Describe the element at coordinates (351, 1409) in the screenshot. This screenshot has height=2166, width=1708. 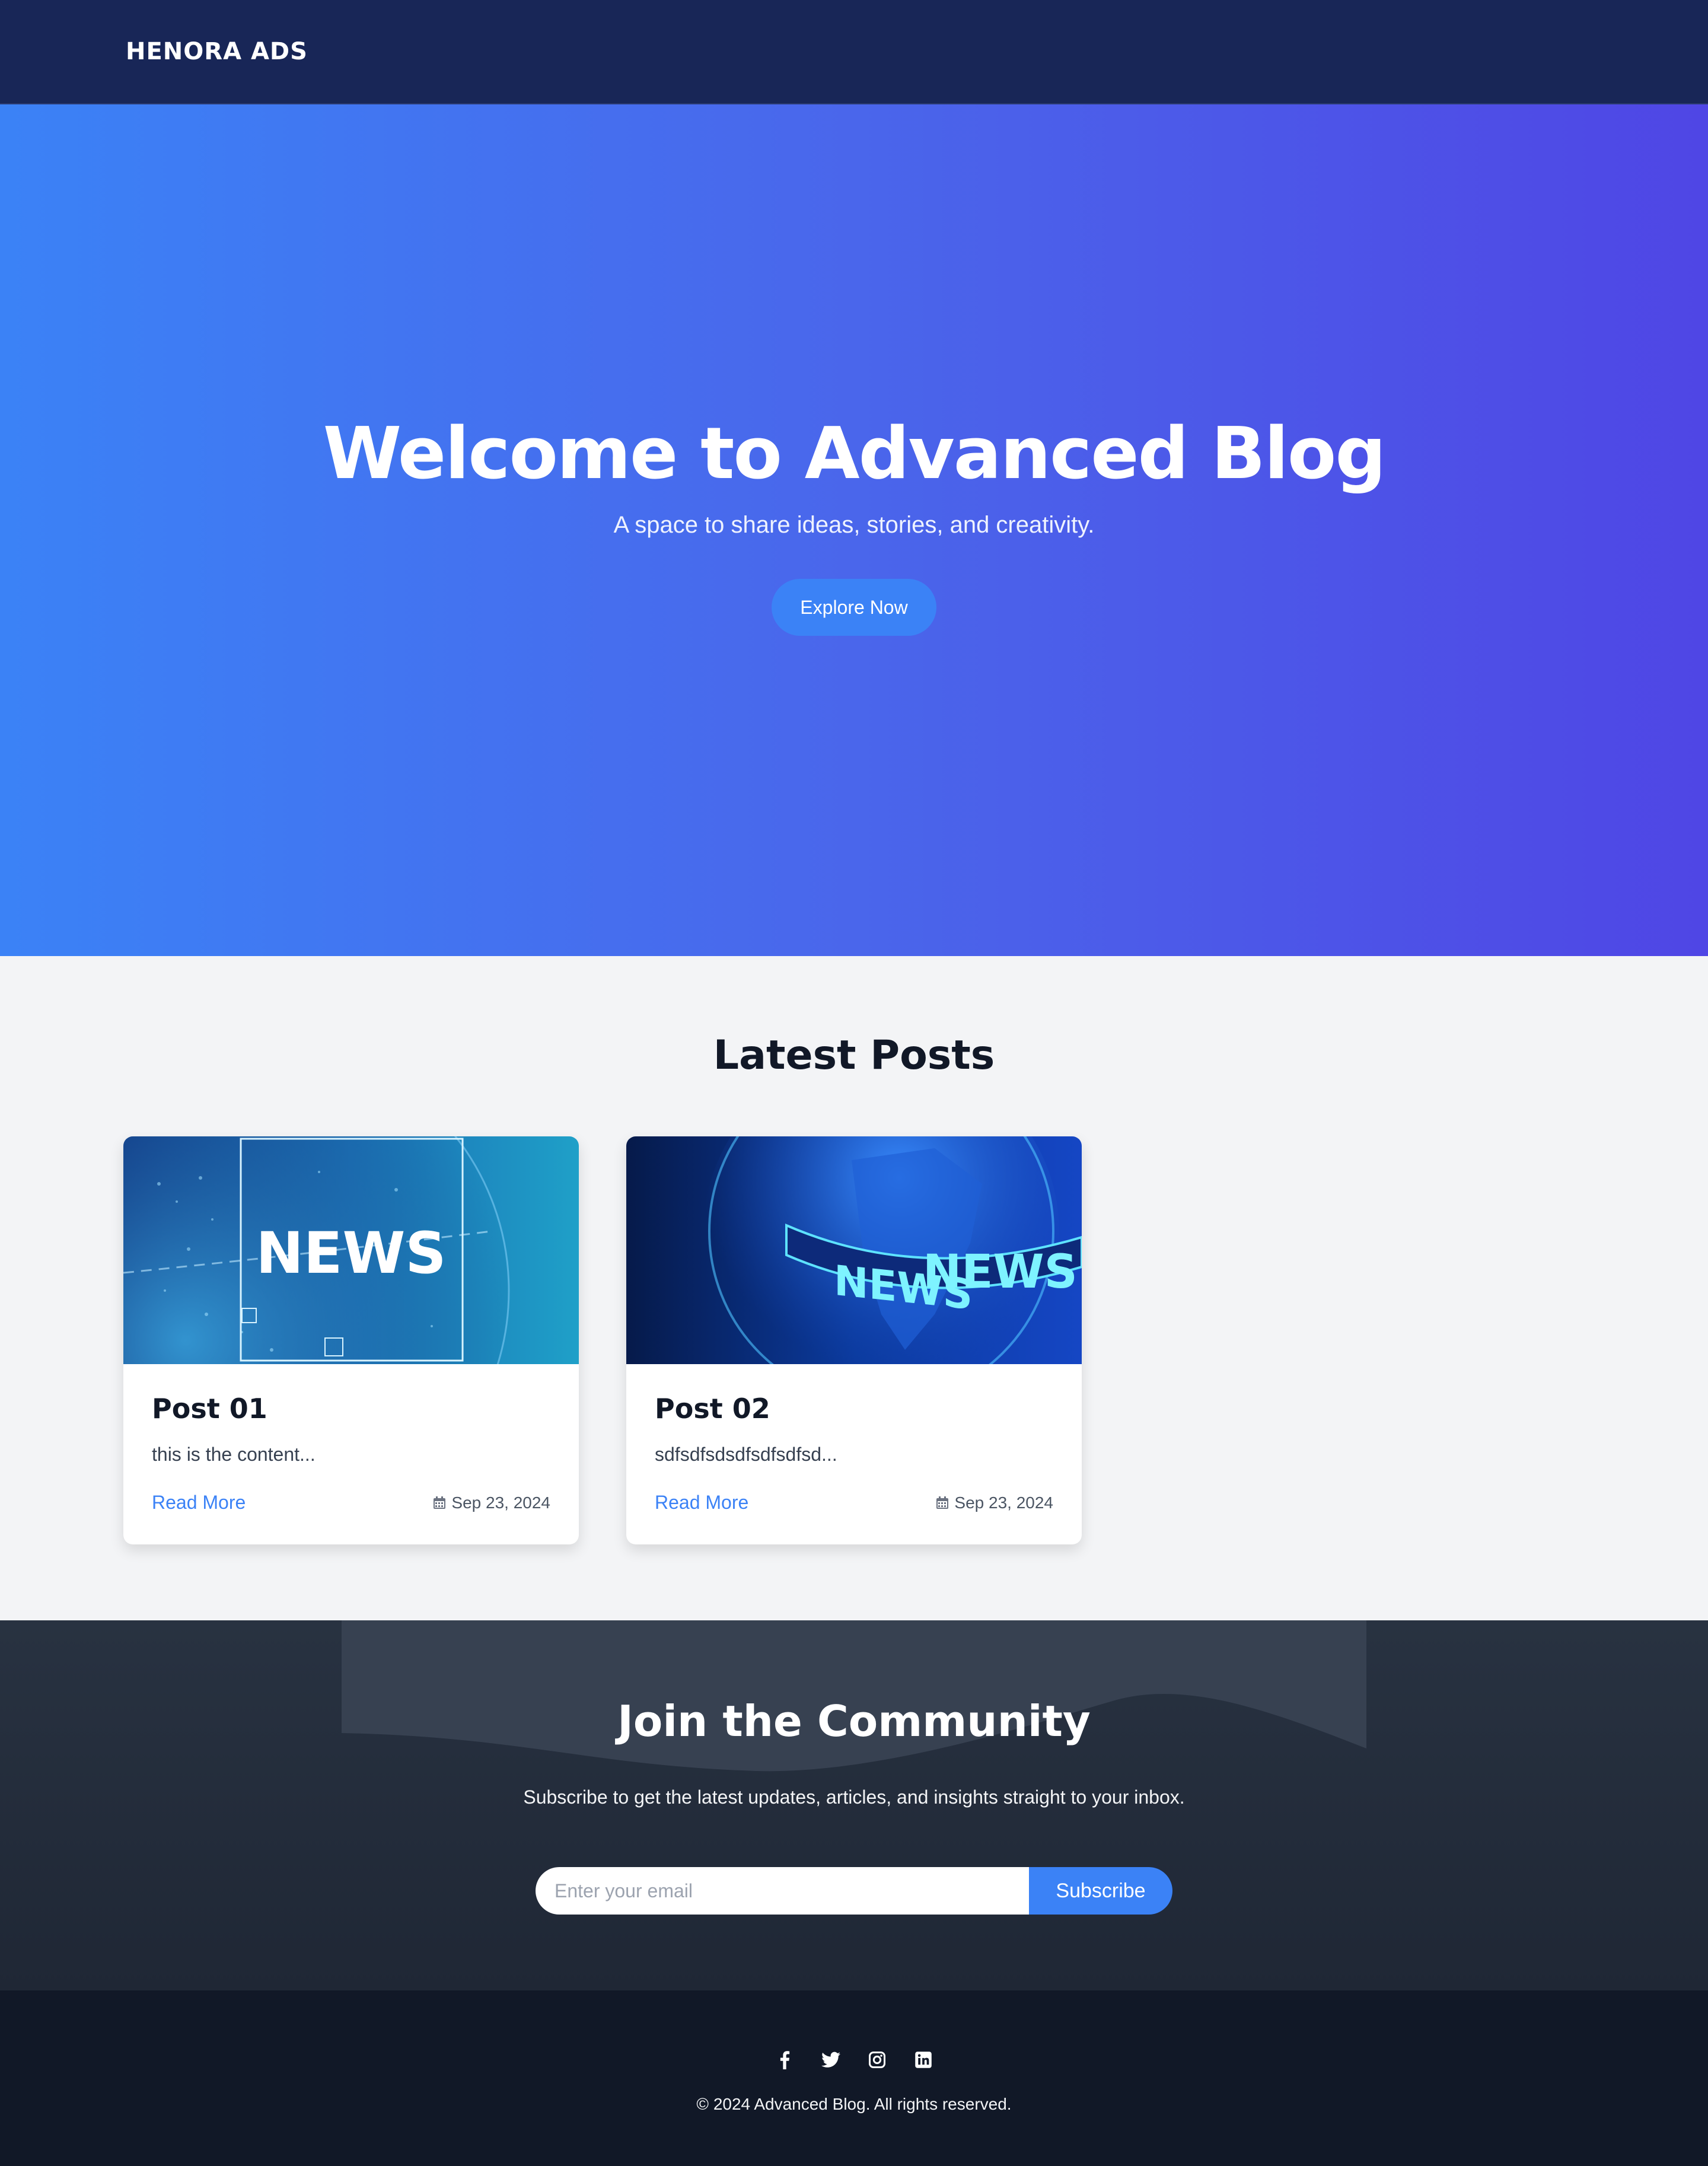
I see `post-title: Post 01` at that location.